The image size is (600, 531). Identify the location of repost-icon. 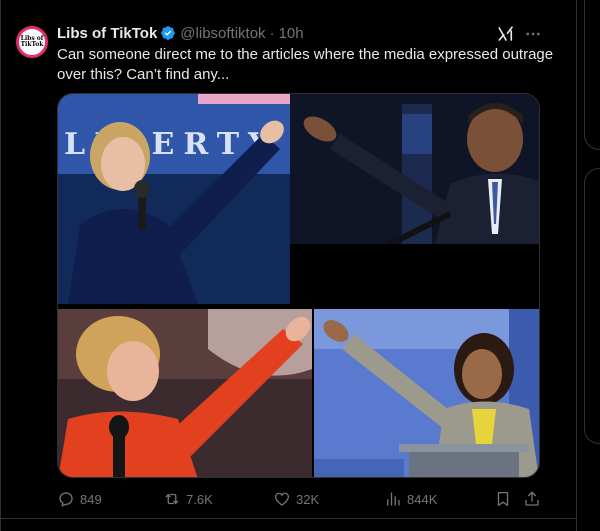
(172, 499).